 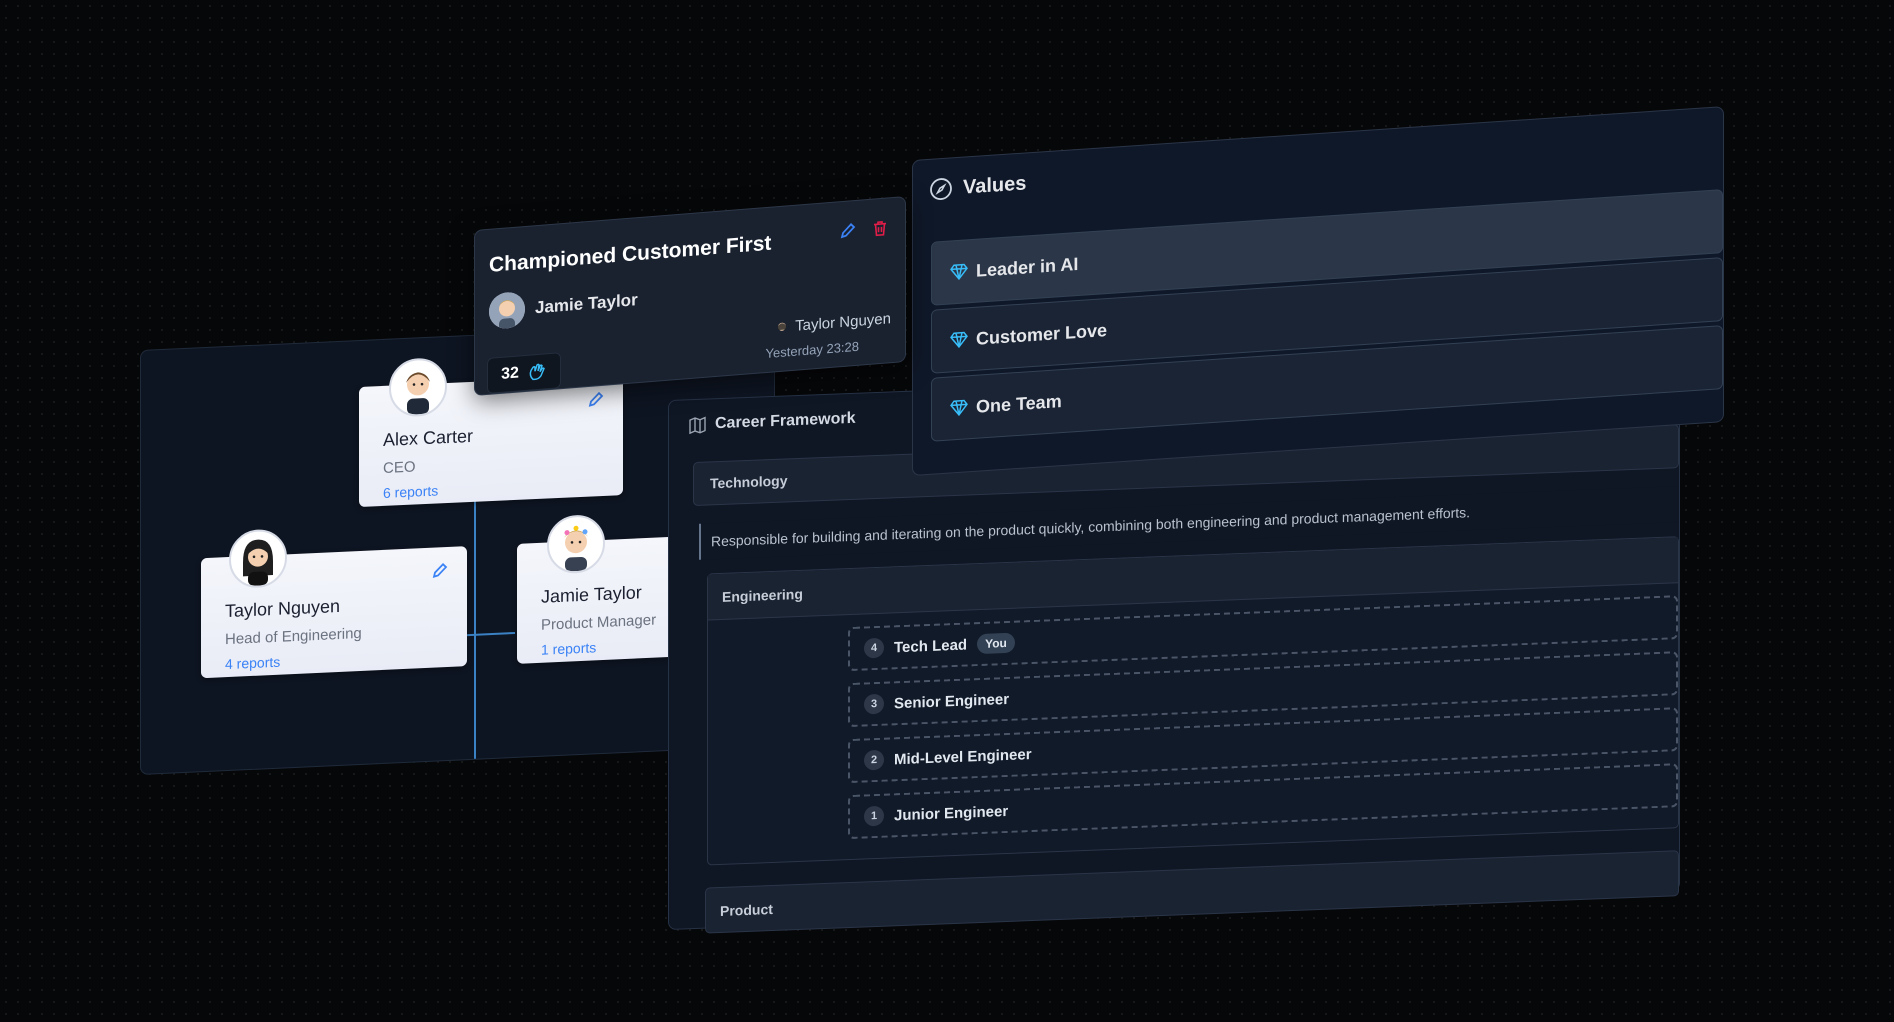 What do you see at coordinates (952, 701) in the screenshot?
I see `level-title: Senior Engineer` at bounding box center [952, 701].